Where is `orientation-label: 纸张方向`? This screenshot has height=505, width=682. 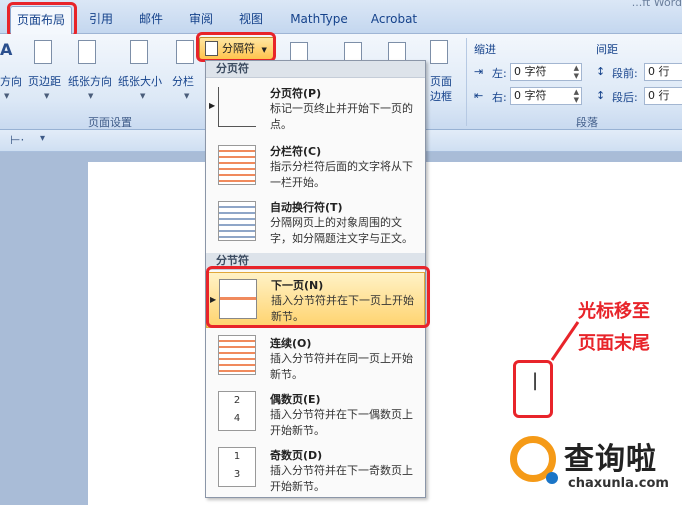 orientation-label: 纸张方向 is located at coordinates (90, 81).